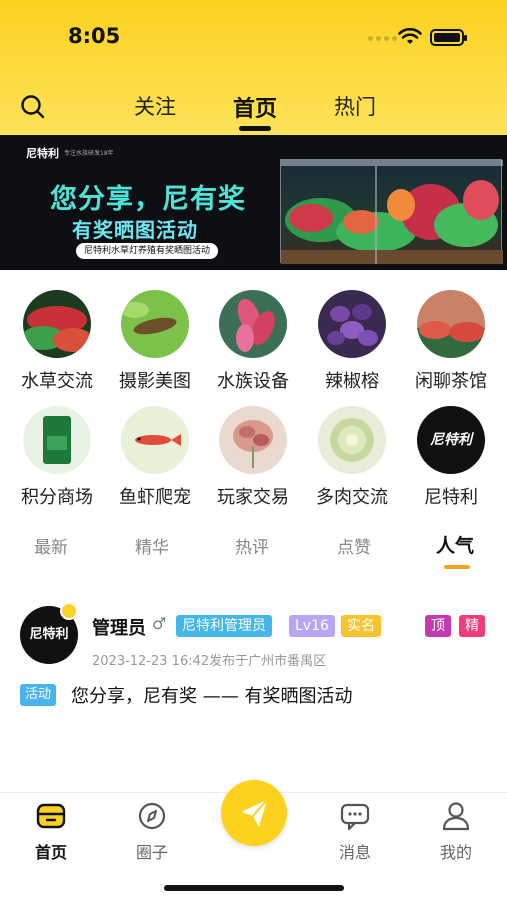 This screenshot has height=900, width=507. Describe the element at coordinates (253, 324) in the screenshot. I see `red-plant-icon` at that location.